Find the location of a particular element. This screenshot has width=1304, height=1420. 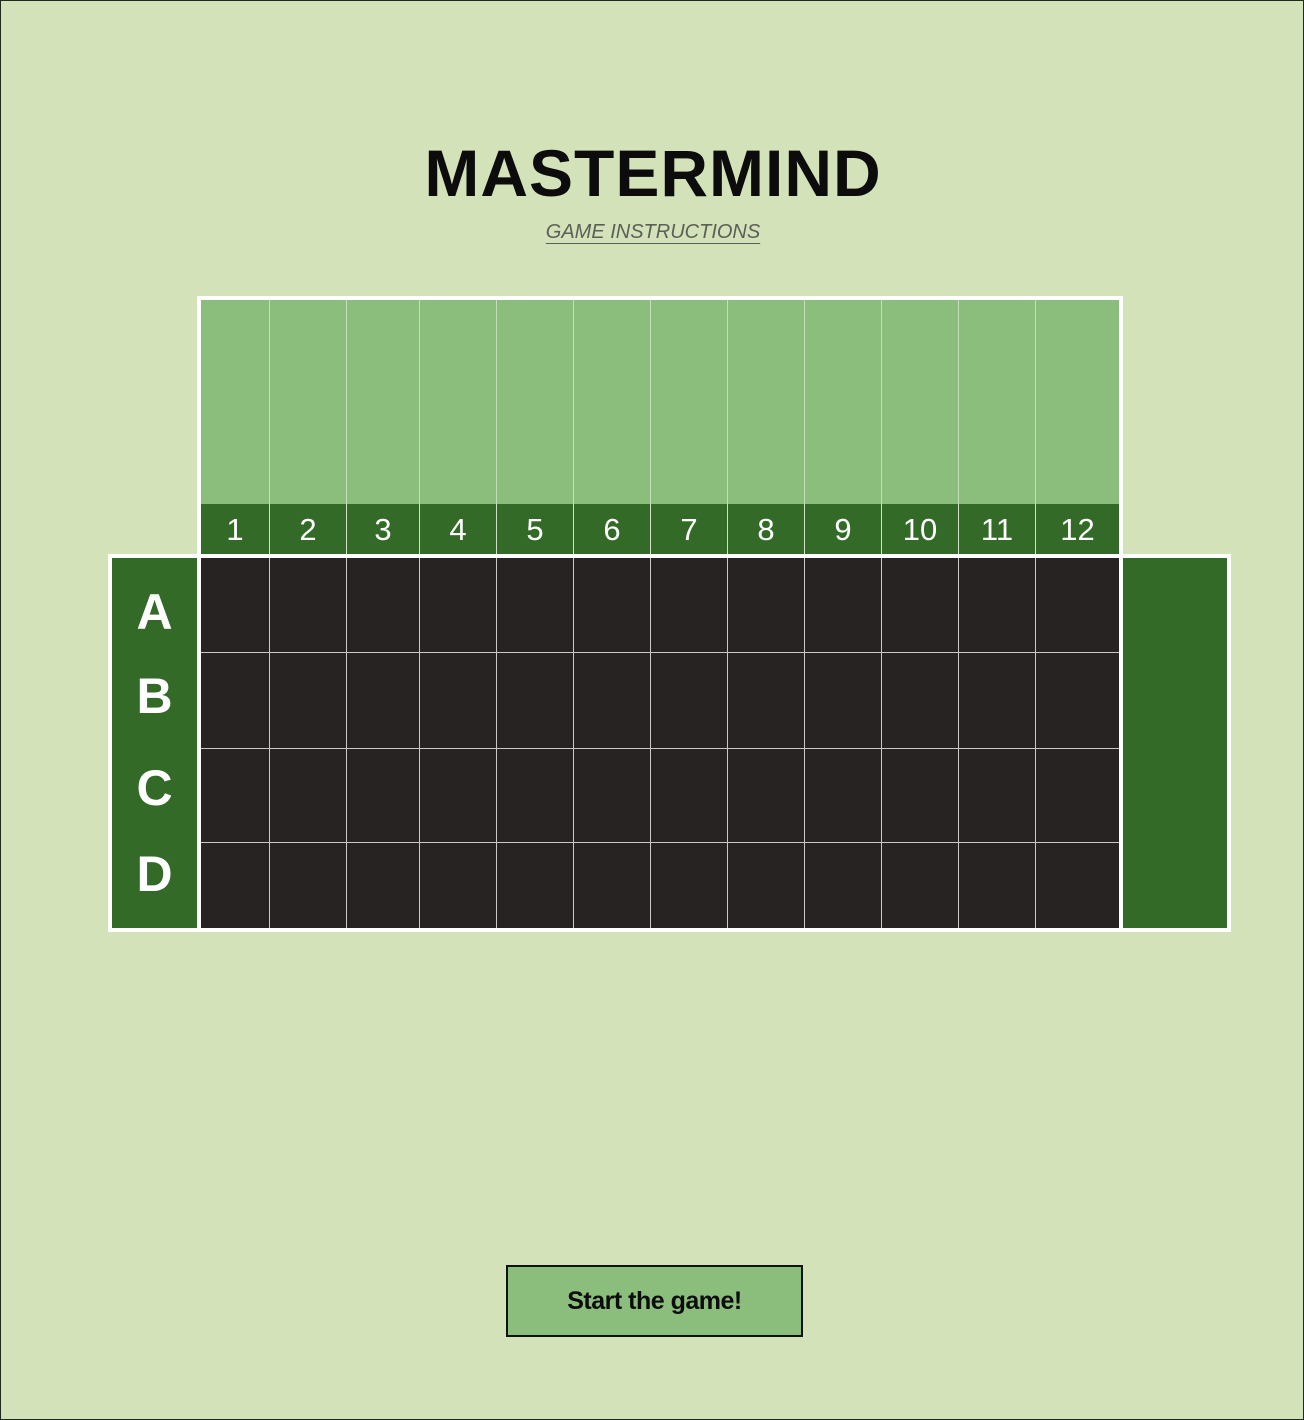

column-number-label: 3 is located at coordinates (383, 530).